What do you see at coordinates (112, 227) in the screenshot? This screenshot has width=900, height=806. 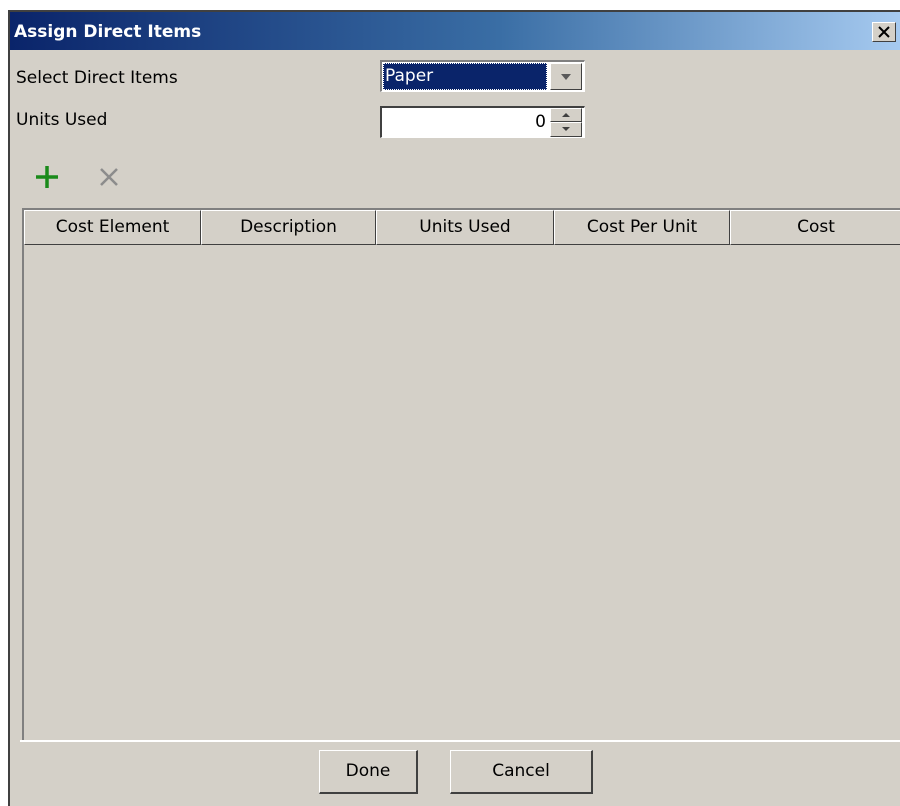 I see `column-header-cost-element: Cost Element` at bounding box center [112, 227].